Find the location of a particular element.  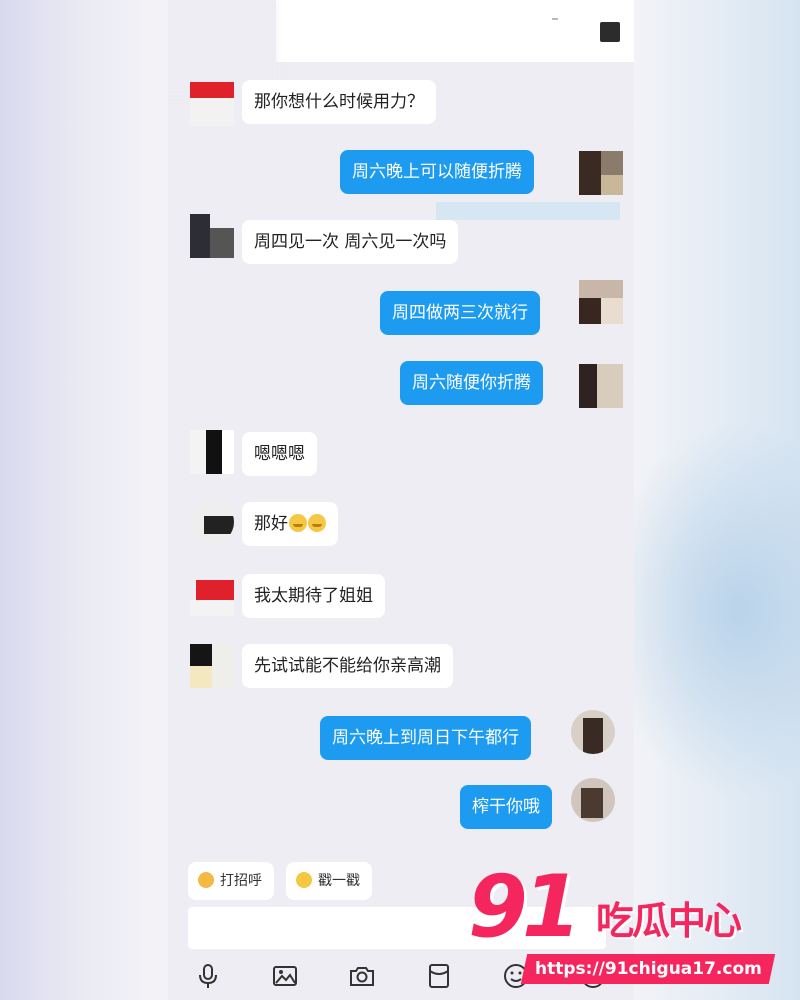

message-bubble: 周六晚上可以随便折腾 is located at coordinates (437, 172).